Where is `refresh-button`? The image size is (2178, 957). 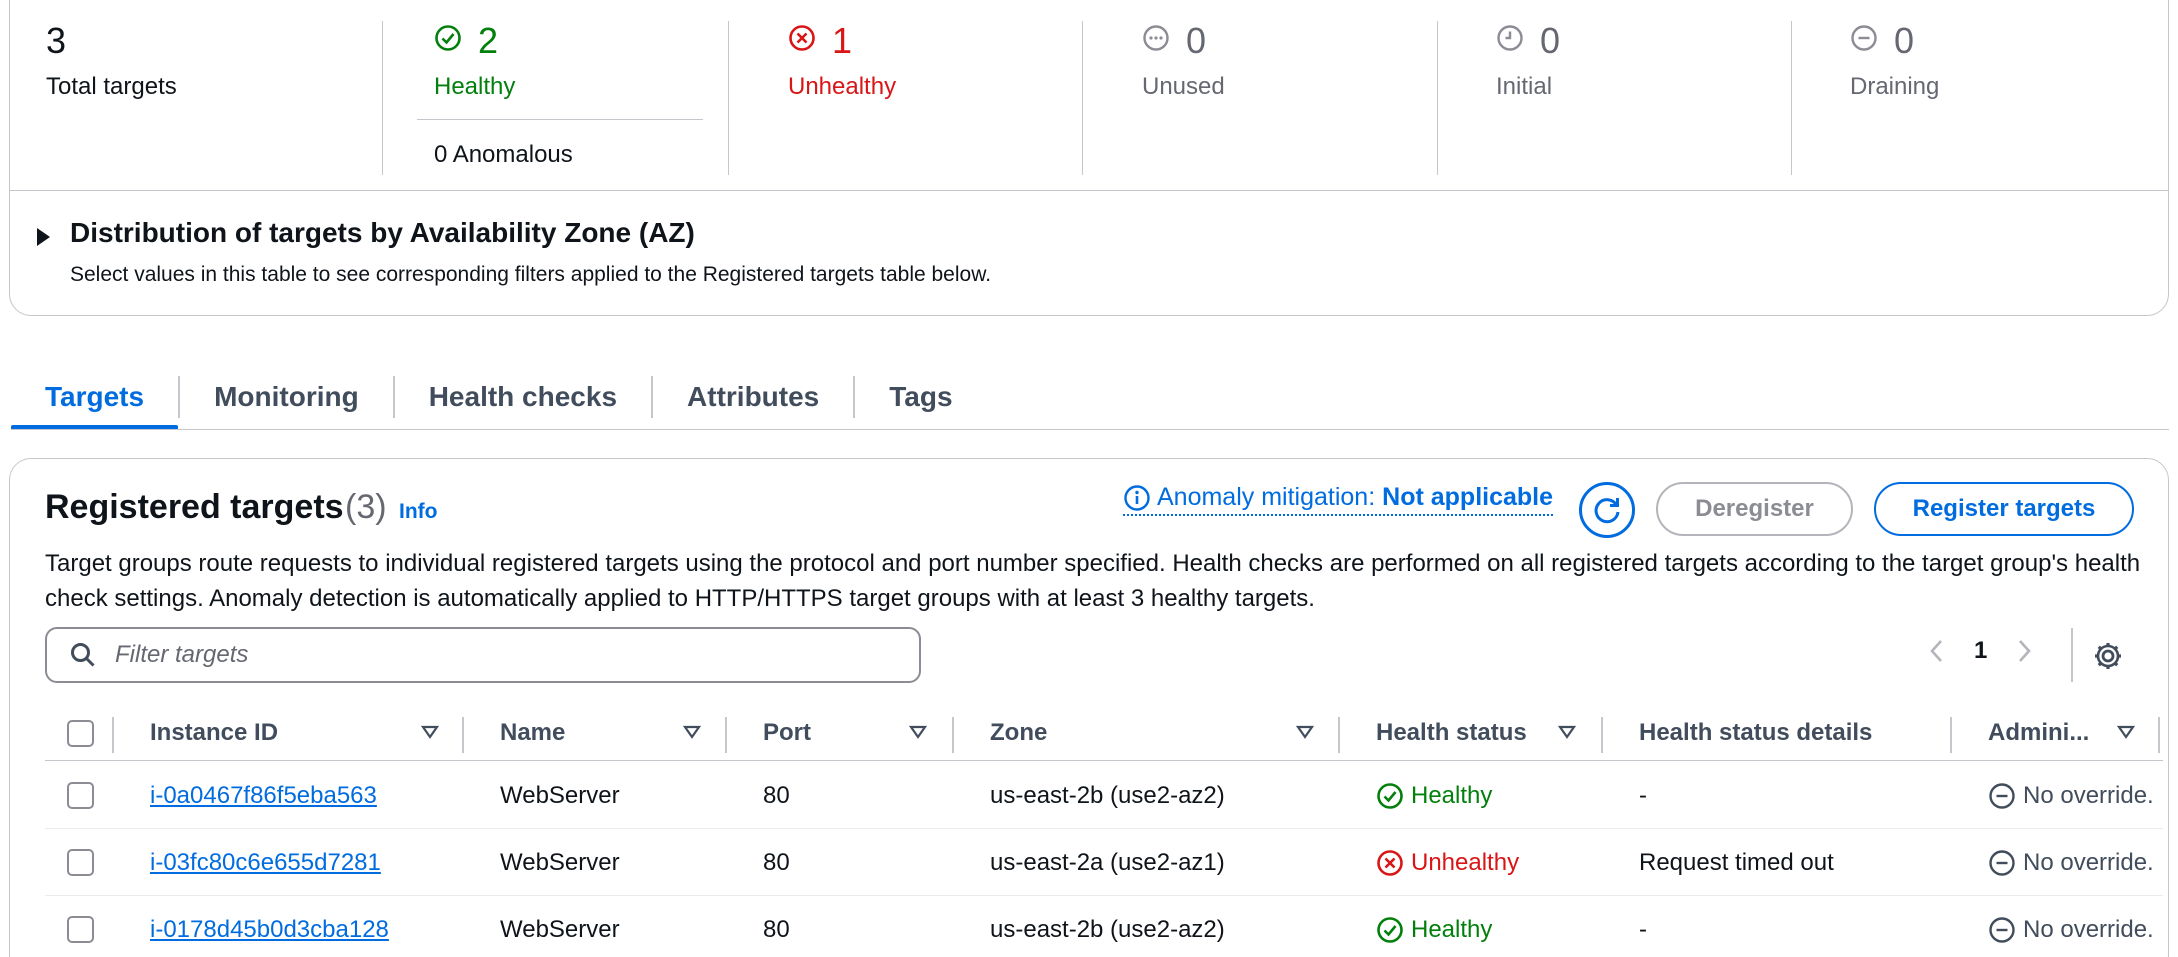
refresh-button is located at coordinates (1607, 510).